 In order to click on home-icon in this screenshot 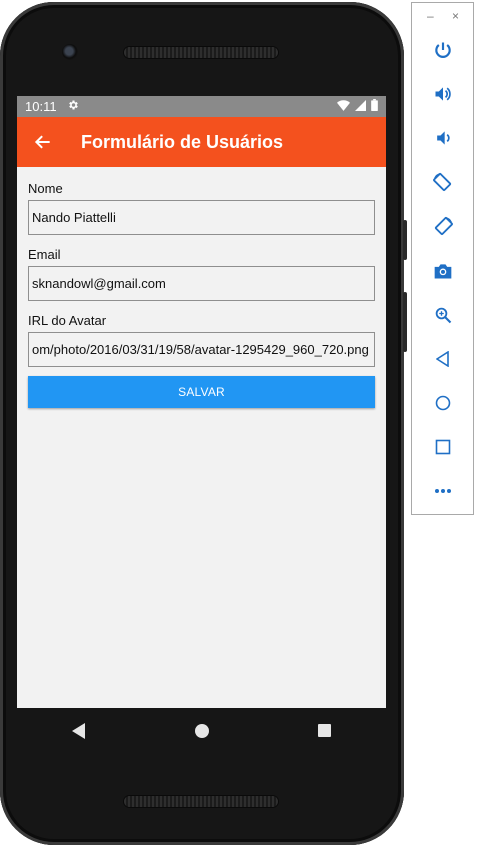, I will do `click(443, 403)`.